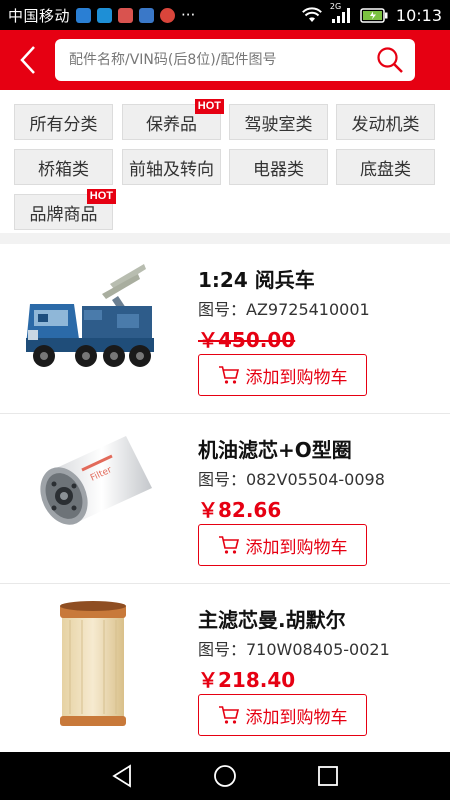 This screenshot has width=450, height=800. I want to click on category-tag-chassis: 底盘类, so click(385, 167).